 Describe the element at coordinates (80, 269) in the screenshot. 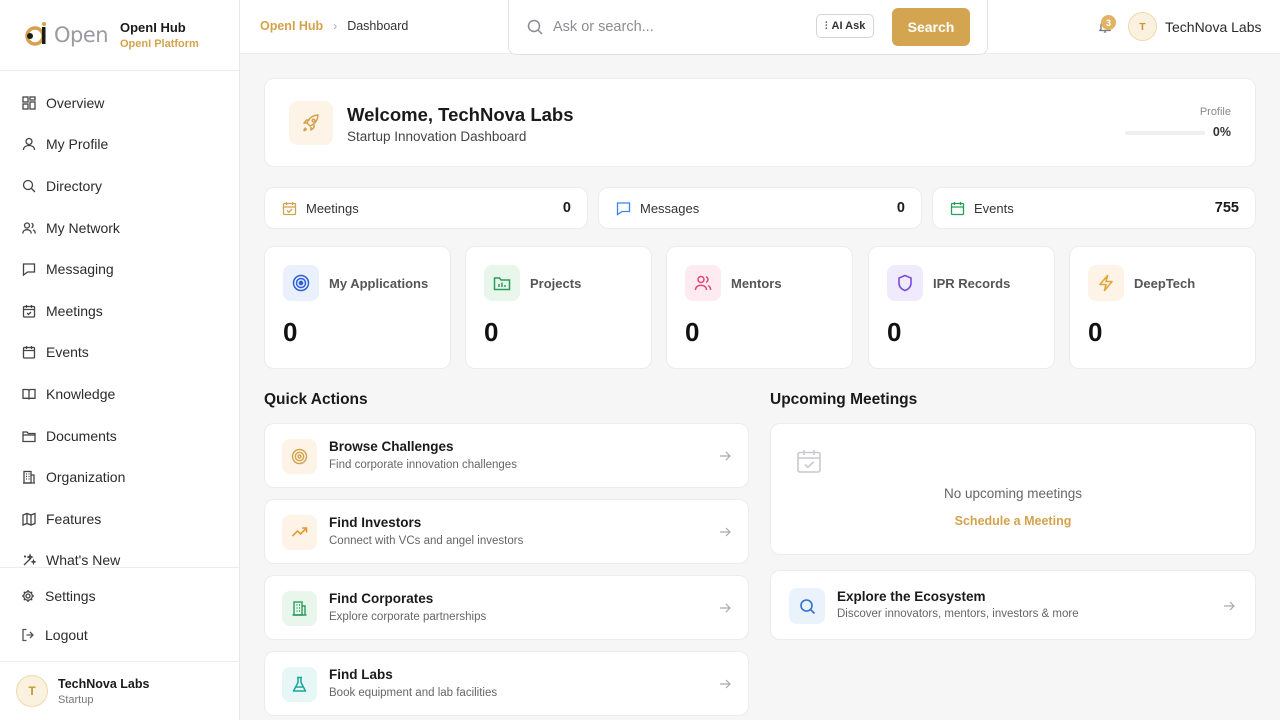

I see `sidebar-item-label: Messaging` at that location.